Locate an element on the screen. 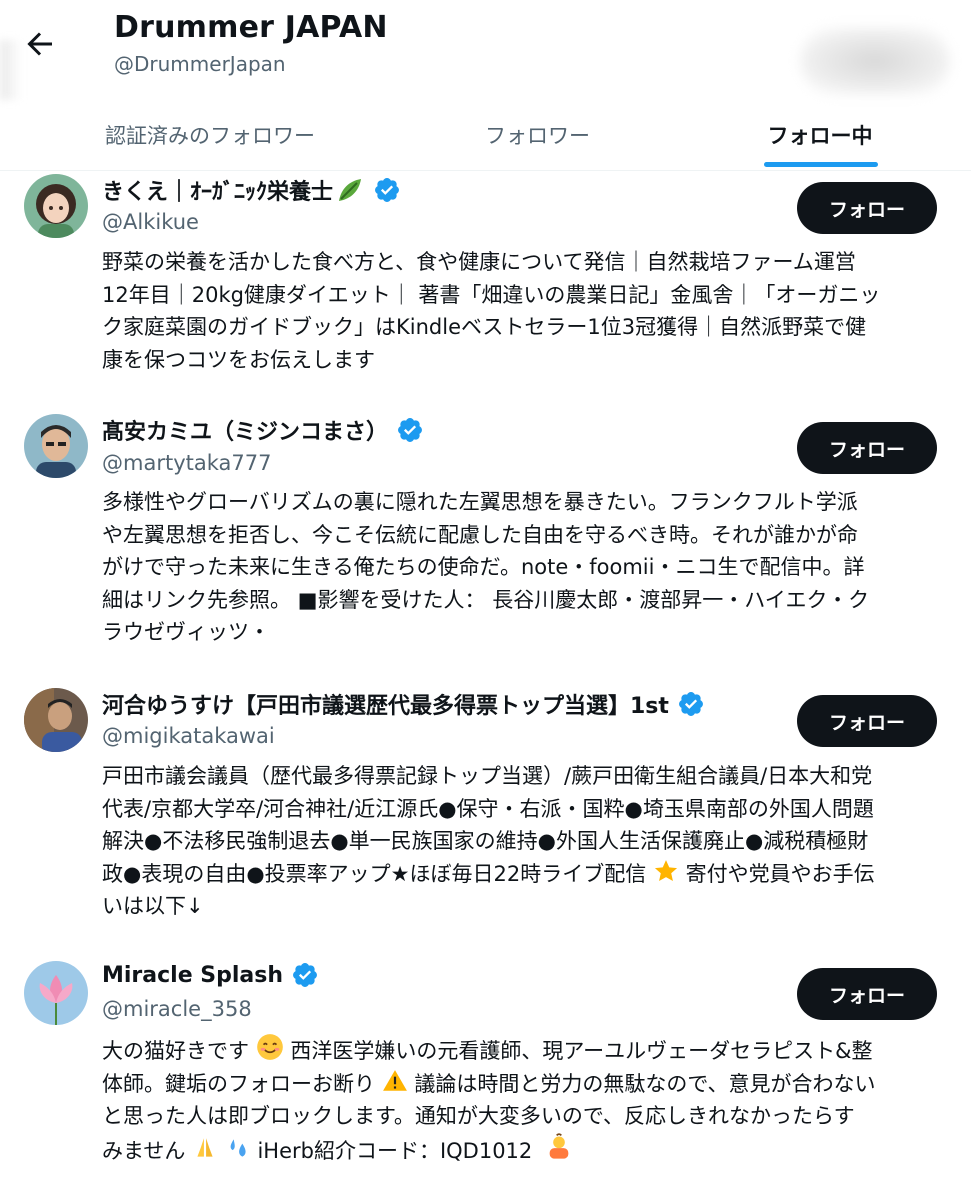 The height and width of the screenshot is (1200, 971). bio-line: みません iHerb紹介コード：IQD1012 is located at coordinates (524, 1150).